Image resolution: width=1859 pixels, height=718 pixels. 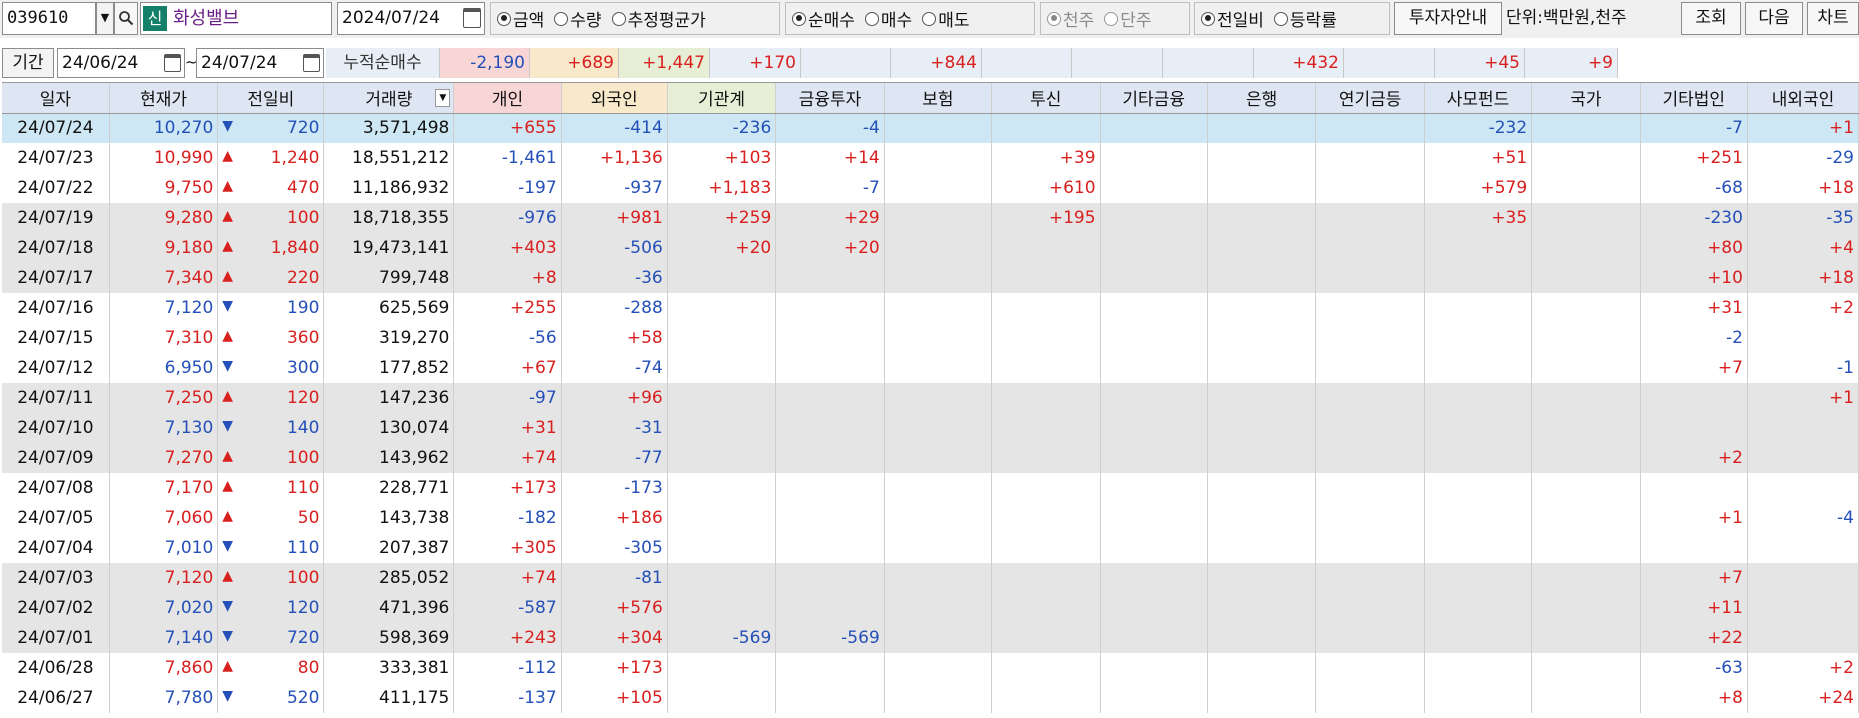 What do you see at coordinates (303, 218) in the screenshot?
I see `change-value: 100` at bounding box center [303, 218].